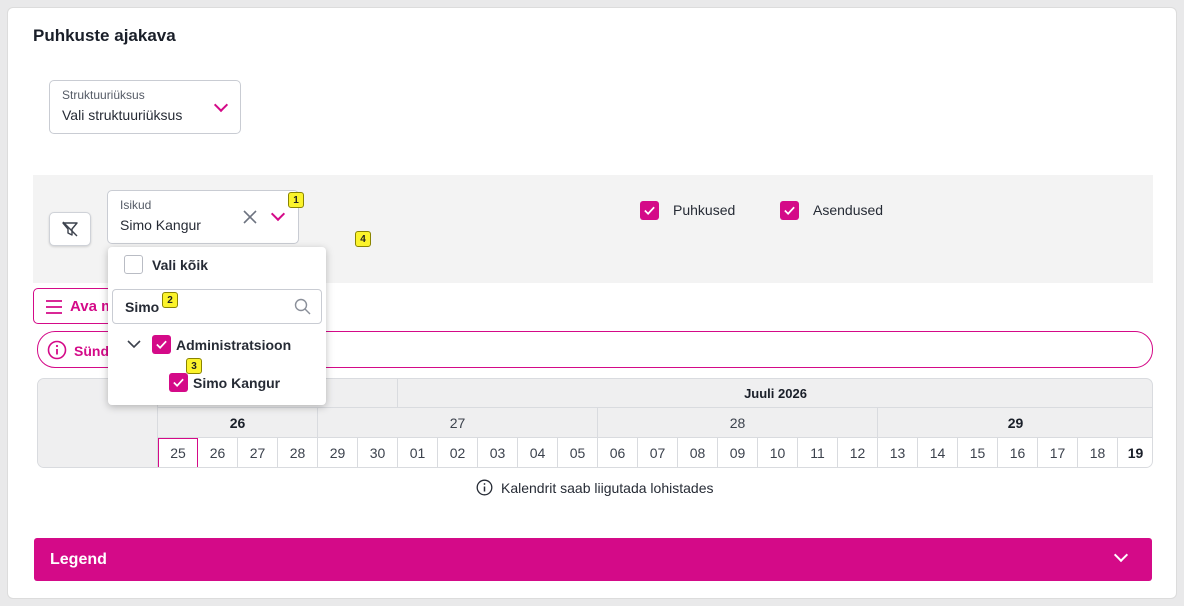 The image size is (1184, 606). Describe the element at coordinates (103, 95) in the screenshot. I see `unit-select-label: Struktuuriüksus` at that location.